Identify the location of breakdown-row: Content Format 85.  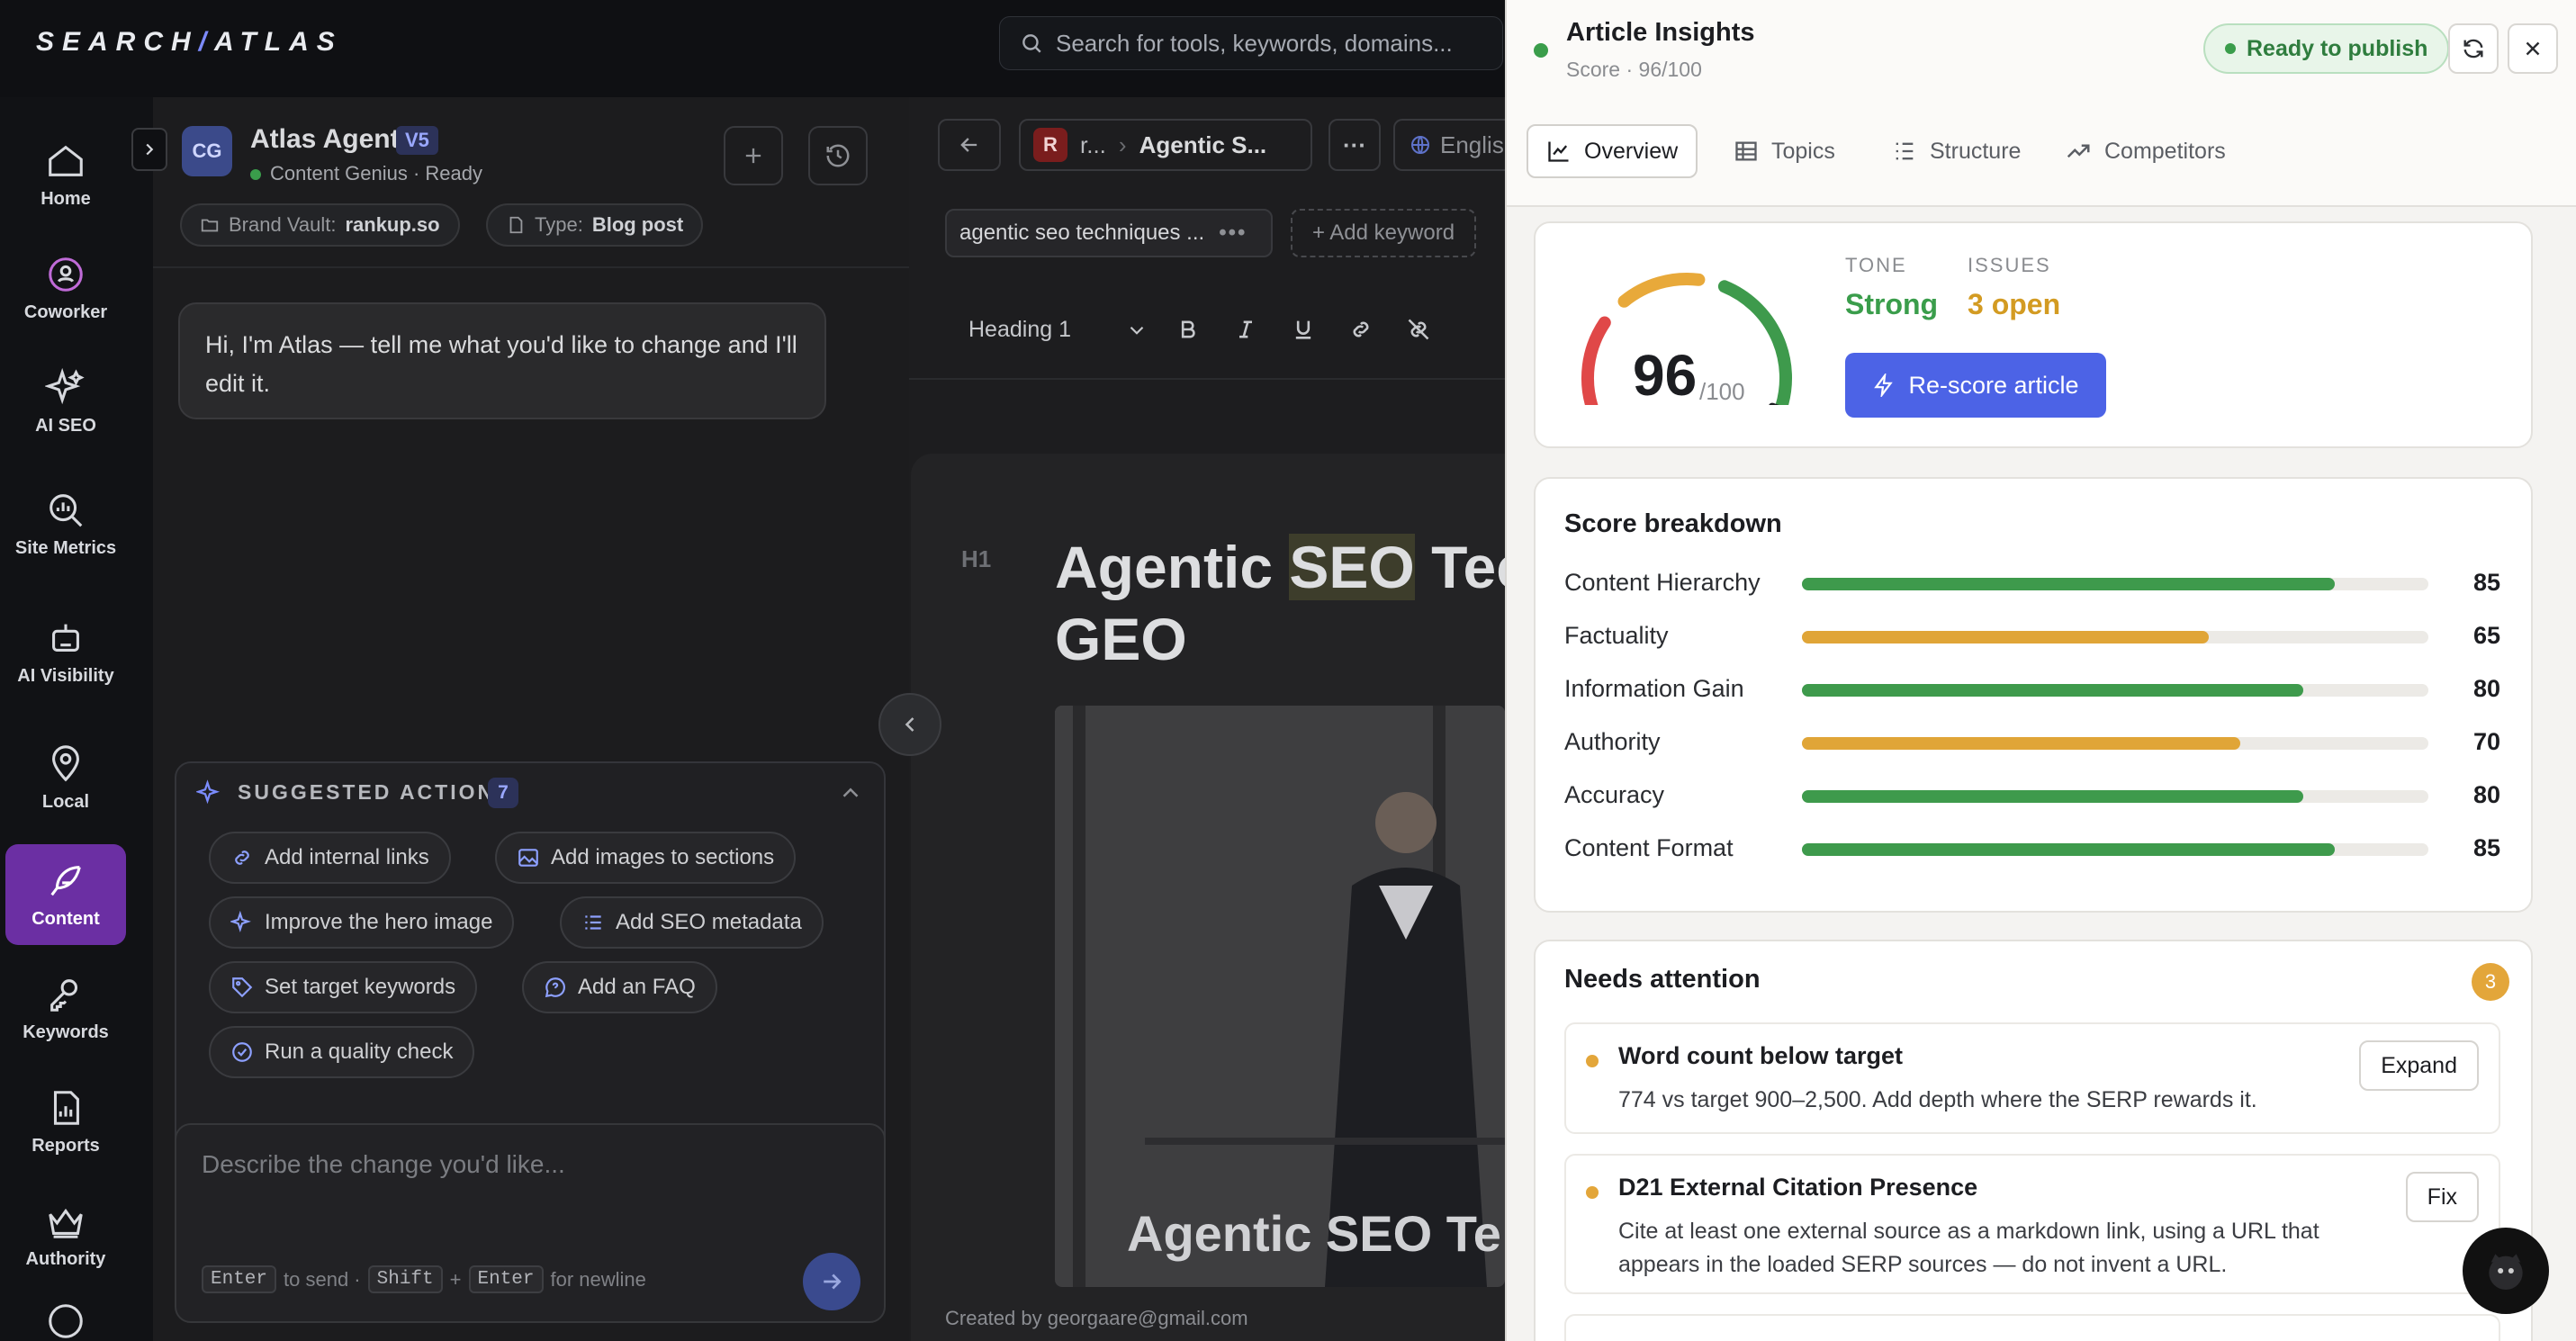
(2032, 849).